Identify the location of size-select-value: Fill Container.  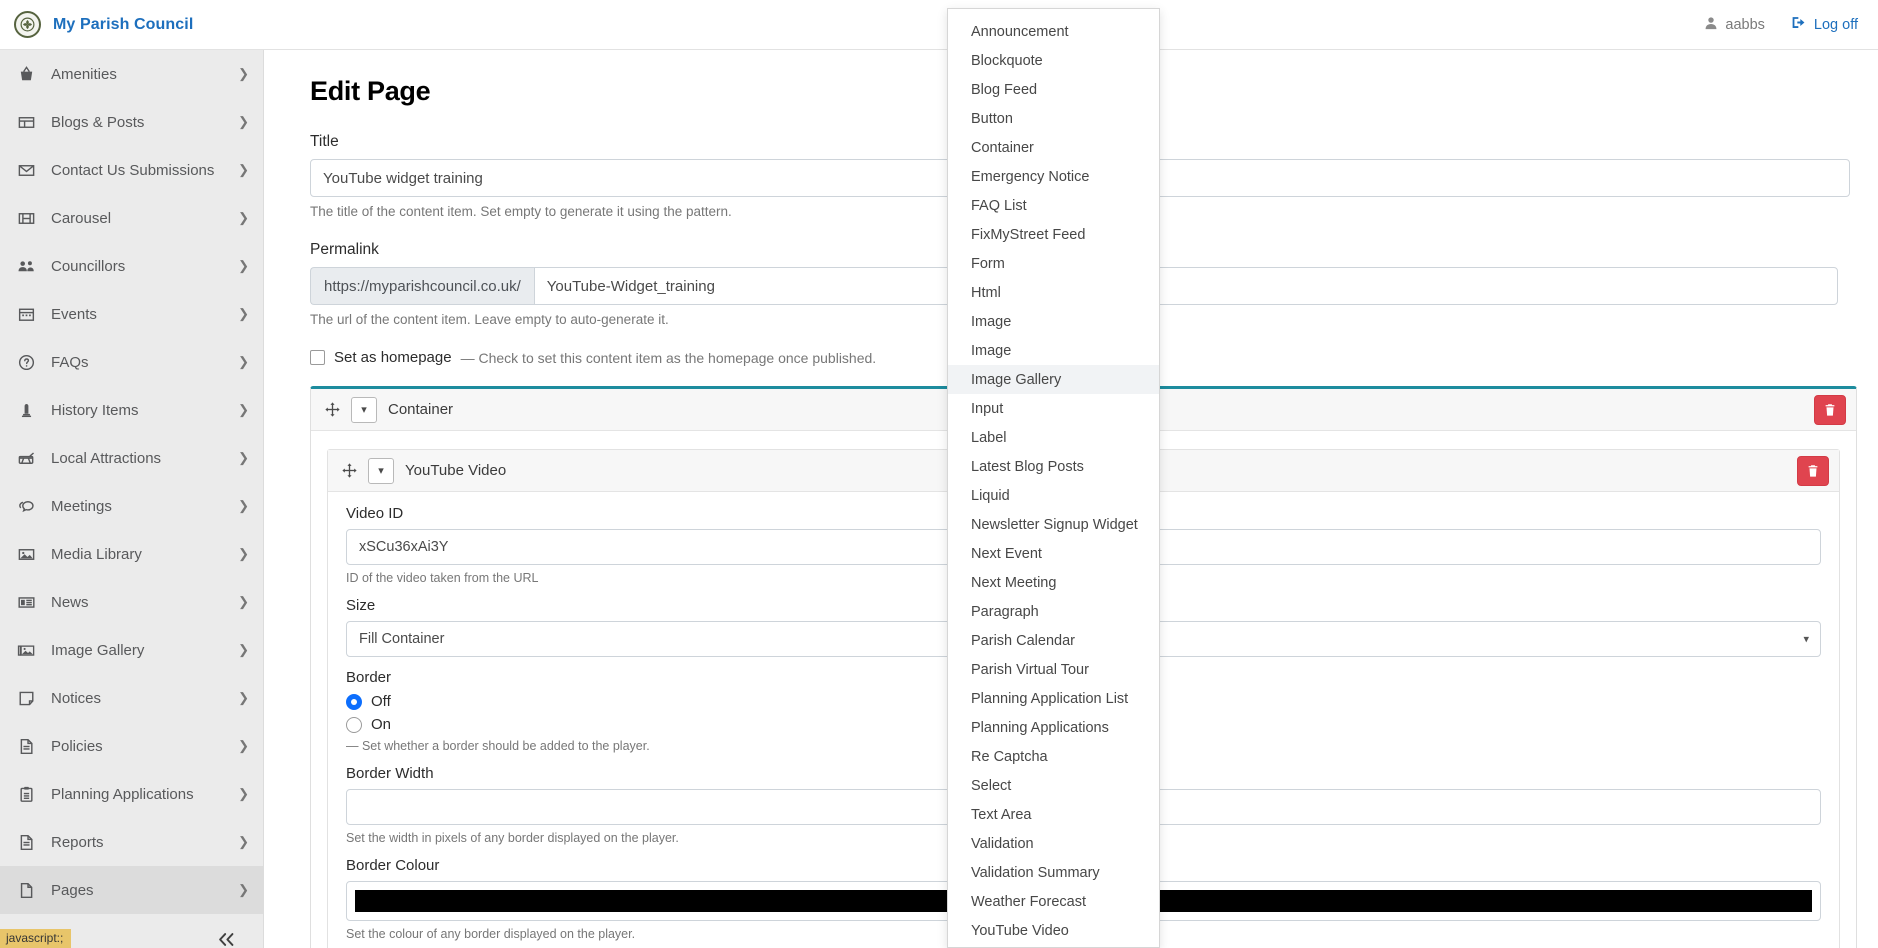
(402, 639).